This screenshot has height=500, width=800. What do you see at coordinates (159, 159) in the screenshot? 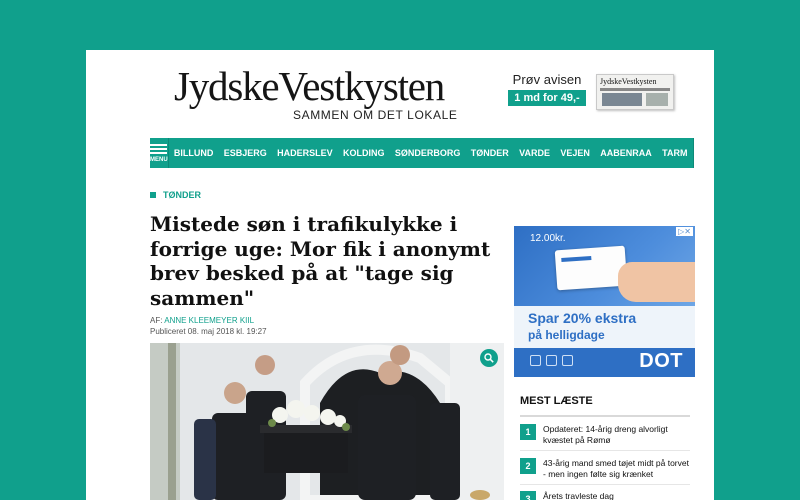
I see `menu-label: MENU` at bounding box center [159, 159].